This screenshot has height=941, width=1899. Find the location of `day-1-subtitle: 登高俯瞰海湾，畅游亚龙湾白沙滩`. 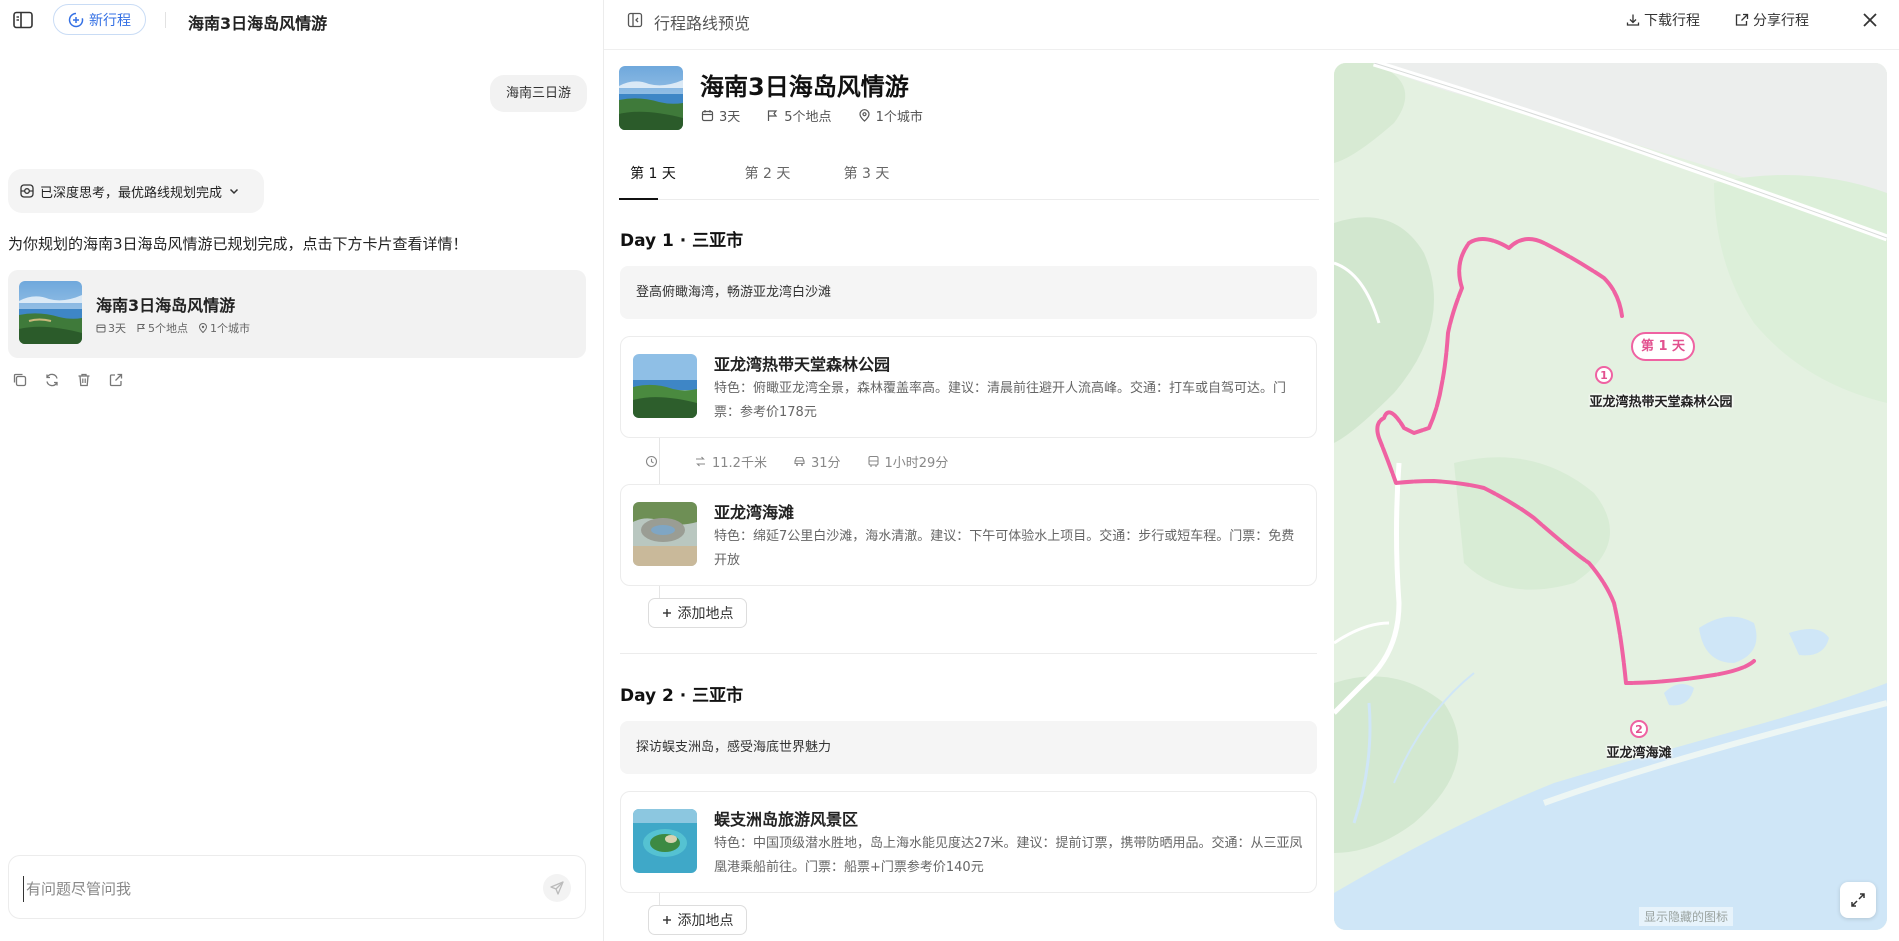

day-1-subtitle: 登高俯瞰海湾，畅游亚龙湾白沙滩 is located at coordinates (968, 292).